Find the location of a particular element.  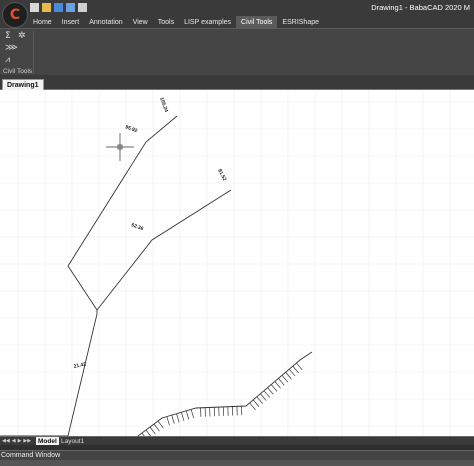

ribbon-panel: Σ ✲ ⋙ ⩘ Civil Tools is located at coordinates (237, 51).